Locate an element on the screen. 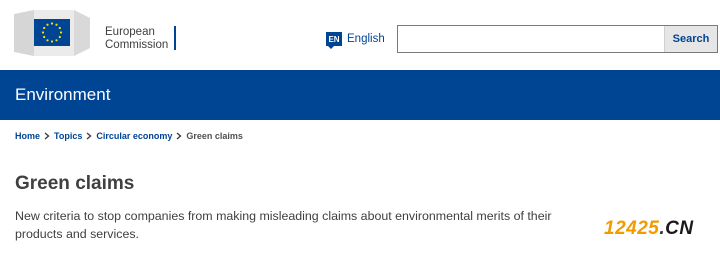 This screenshot has width=720, height=254. site-title-link: Environment is located at coordinates (62, 95).